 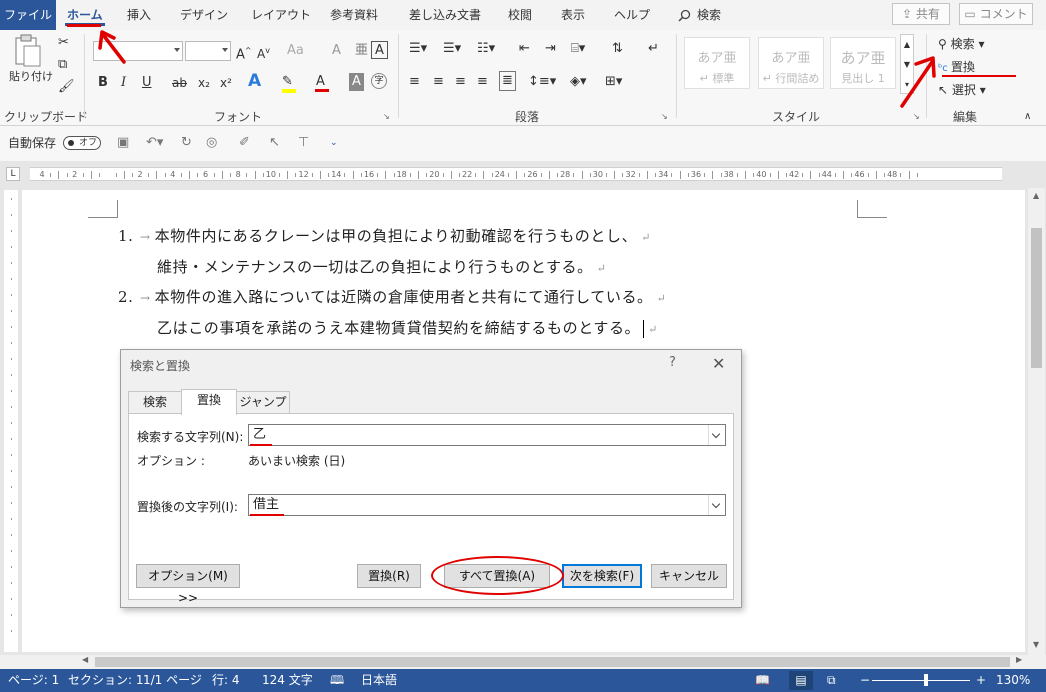 I want to click on clear-format-button: A, so click(x=336, y=51).